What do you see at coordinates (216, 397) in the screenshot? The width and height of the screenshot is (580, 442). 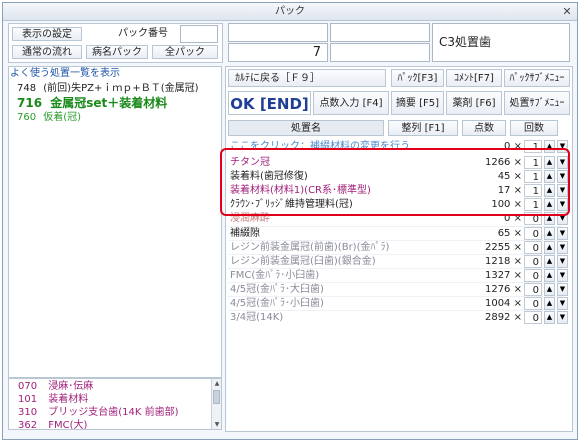 I see `scroll-thumb` at bounding box center [216, 397].